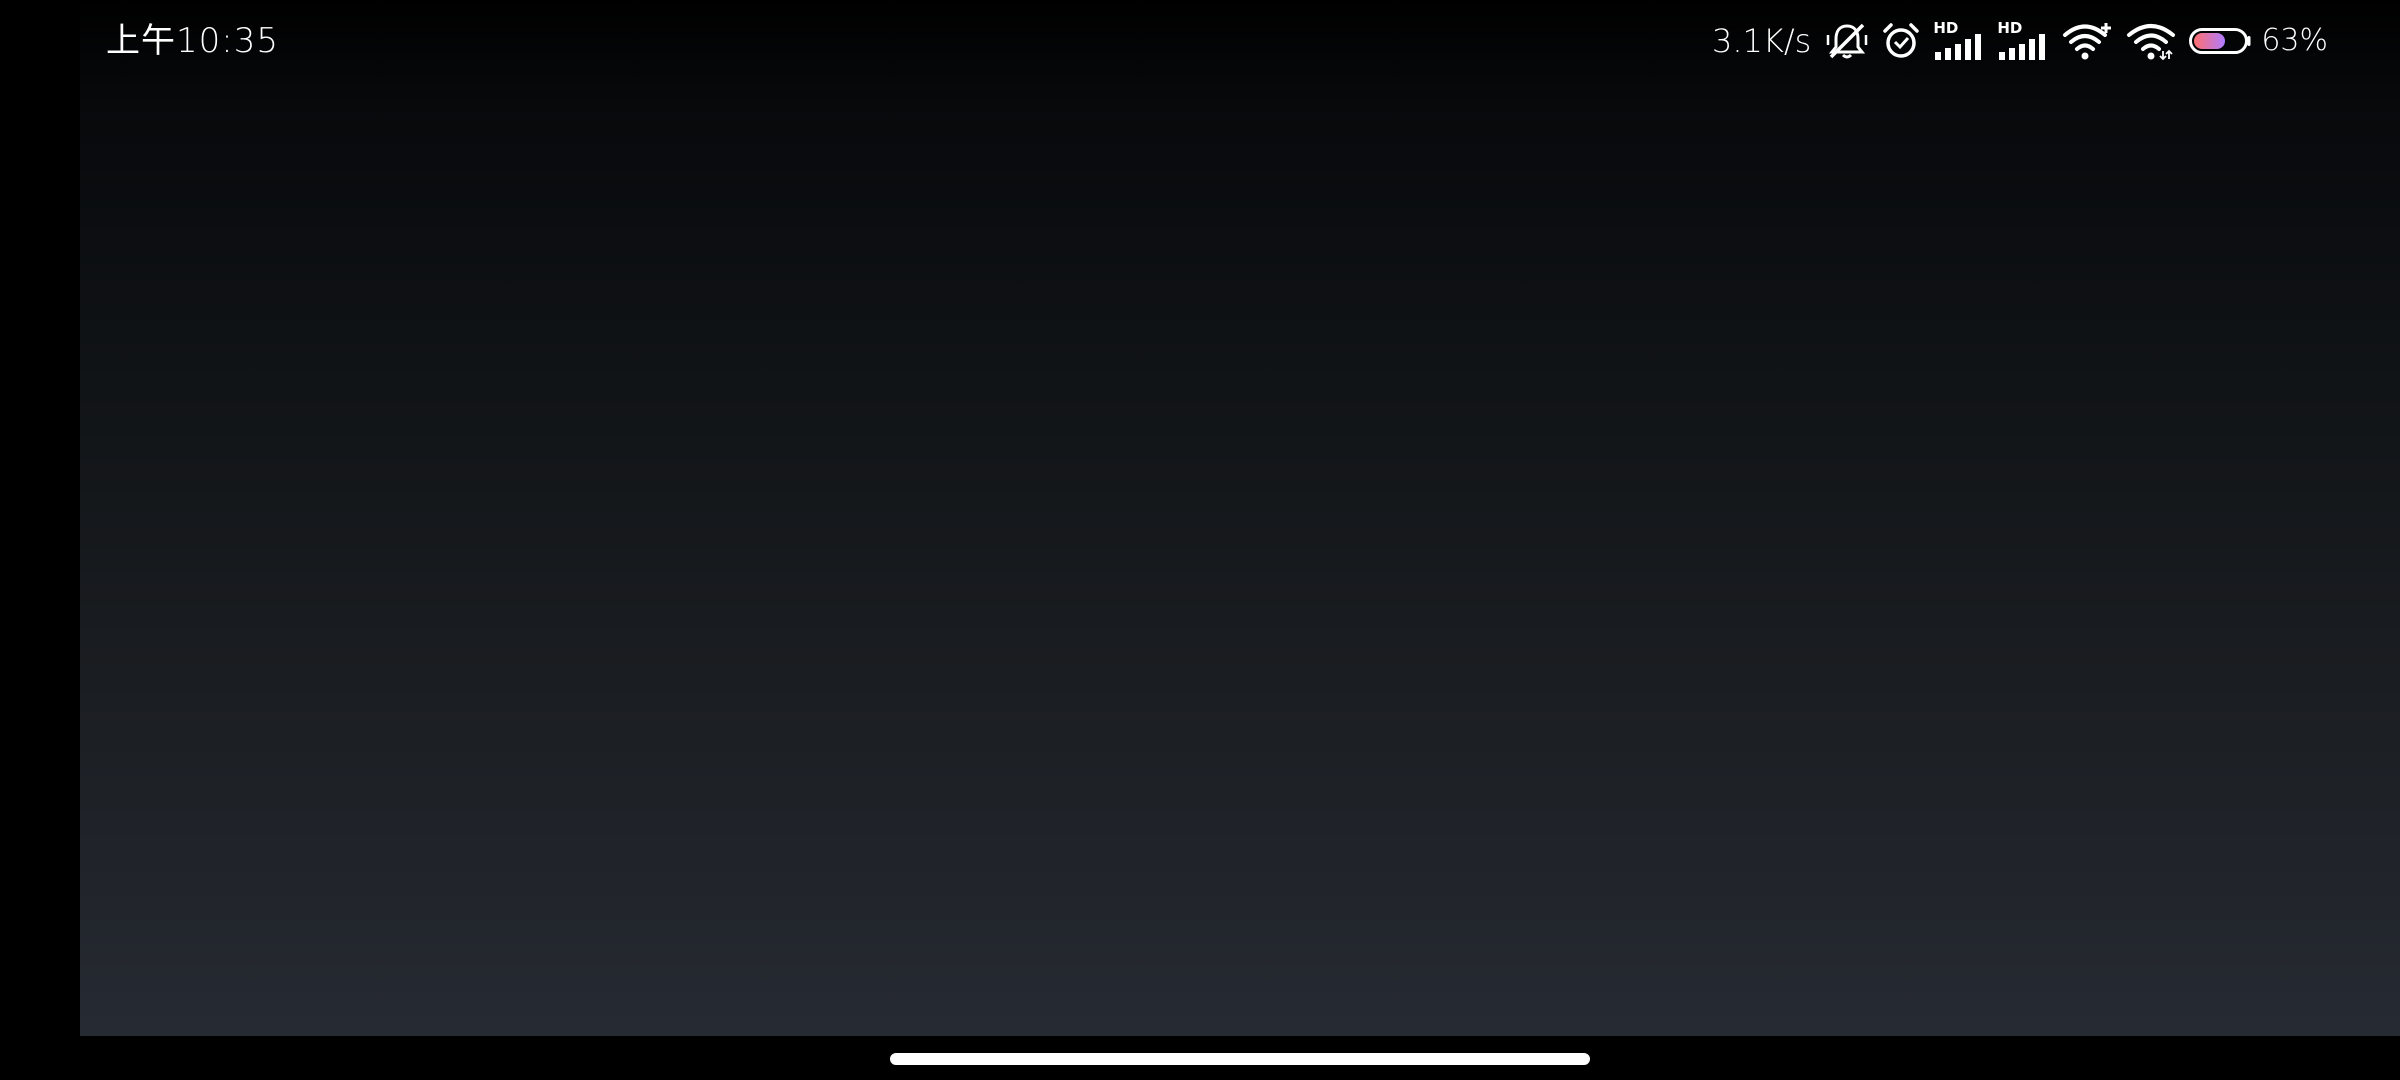 This screenshot has height=1080, width=2400. Describe the element at coordinates (1200, 40) in the screenshot. I see `status-bar: 上午10:35 3.1K/s HD HD 63%` at that location.